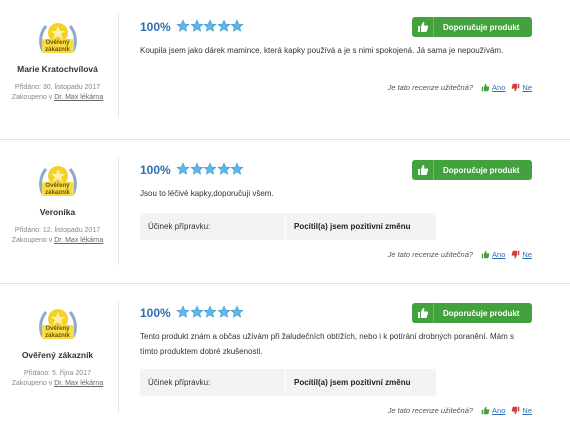 This screenshot has height=421, width=570. What do you see at coordinates (57, 212) in the screenshot?
I see `author-name: Veronika` at bounding box center [57, 212].